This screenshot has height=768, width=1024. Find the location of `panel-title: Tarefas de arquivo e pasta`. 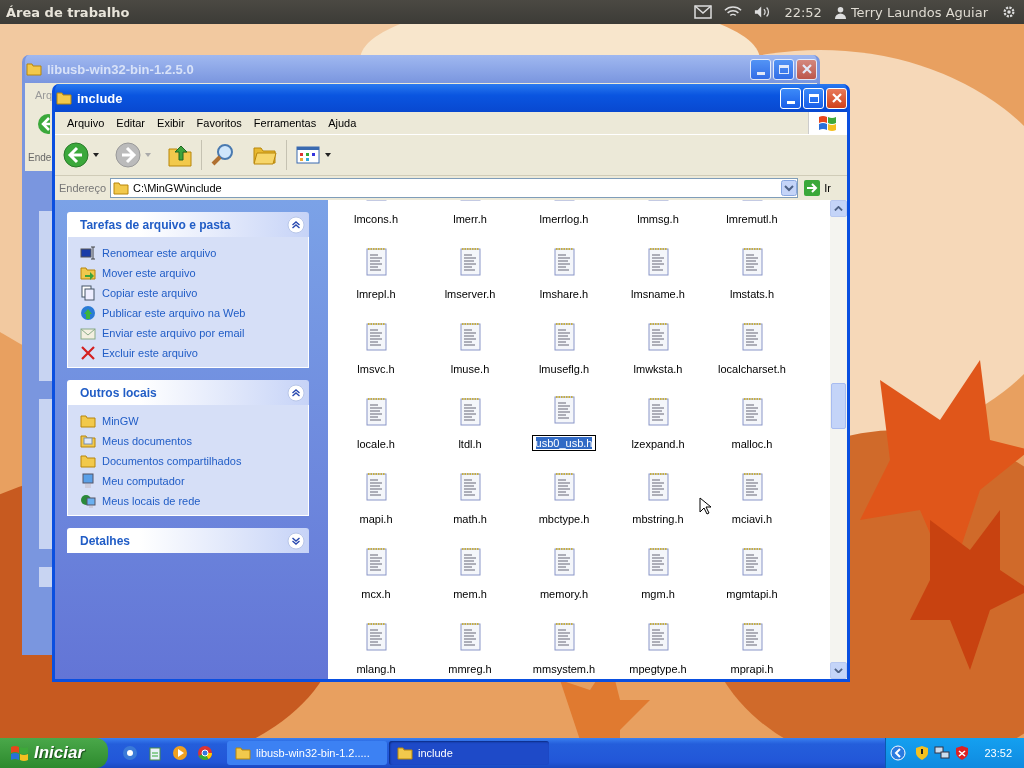

panel-title: Tarefas de arquivo e pasta is located at coordinates (155, 224).